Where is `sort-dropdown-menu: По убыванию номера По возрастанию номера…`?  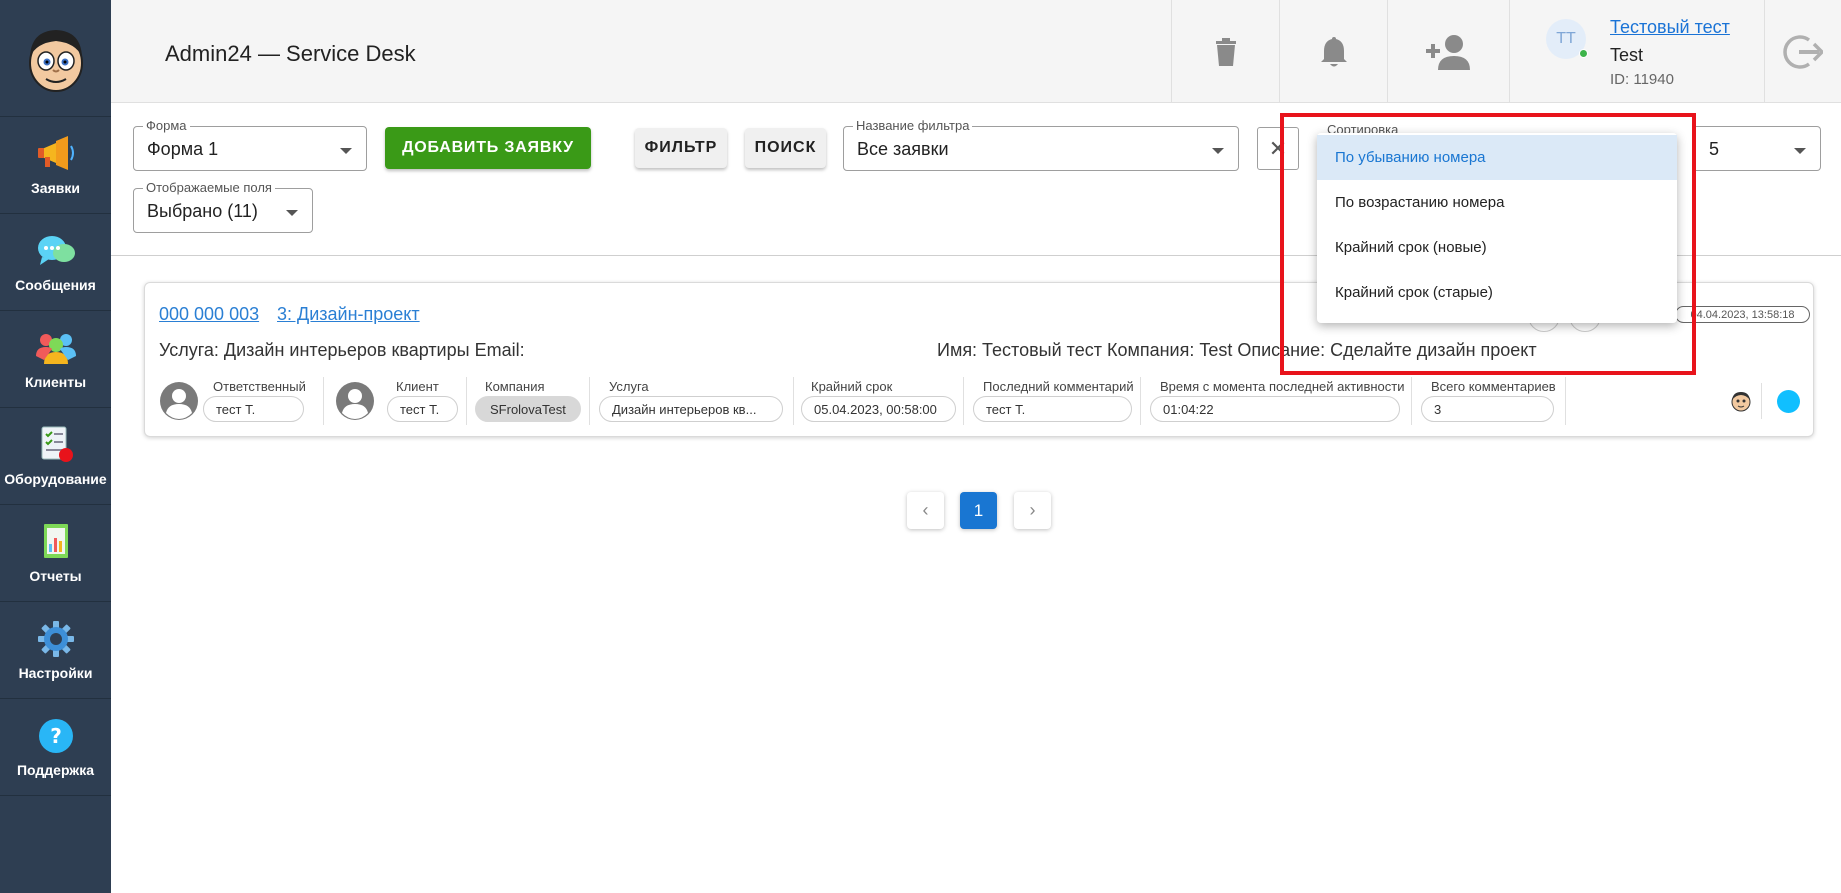
sort-dropdown-menu: По убыванию номера По возрастанию номера… is located at coordinates (1497, 228).